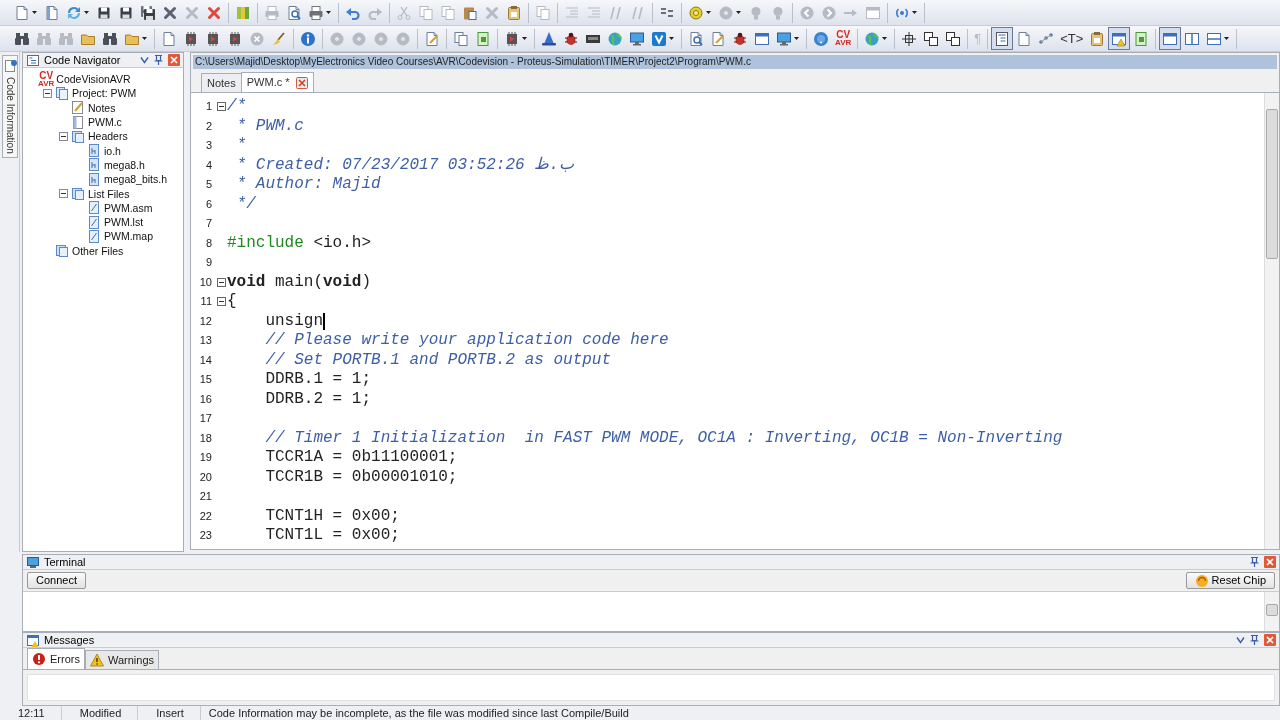  What do you see at coordinates (308, 185) in the screenshot?
I see `code-line: * Author: Majid` at bounding box center [308, 185].